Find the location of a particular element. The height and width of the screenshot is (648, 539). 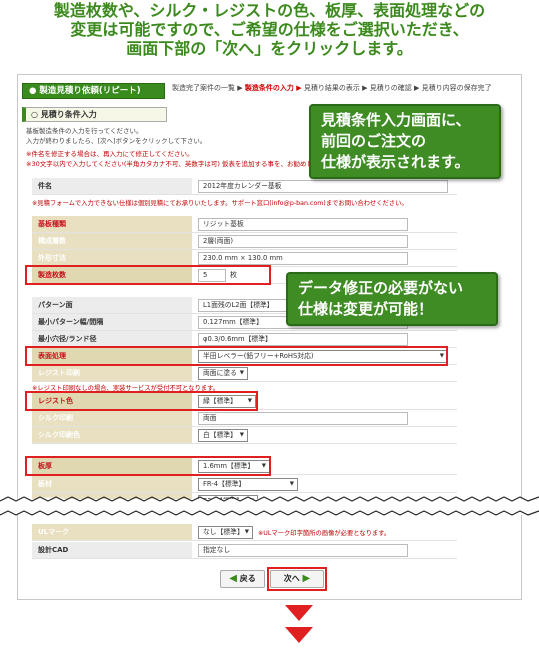

step-item: 見積り結果の表示 ▶ is located at coordinates (335, 88).